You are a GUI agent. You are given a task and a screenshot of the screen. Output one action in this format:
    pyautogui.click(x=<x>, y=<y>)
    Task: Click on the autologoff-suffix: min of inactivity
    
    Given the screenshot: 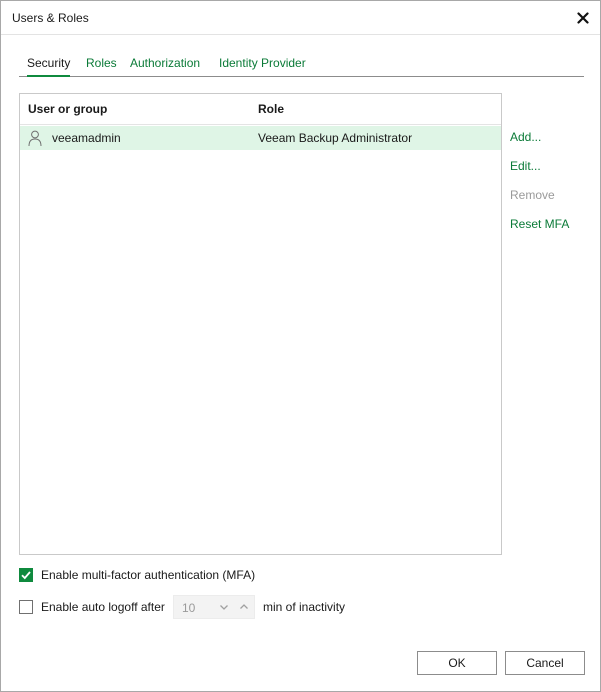 What is the action you would take?
    pyautogui.click(x=304, y=607)
    